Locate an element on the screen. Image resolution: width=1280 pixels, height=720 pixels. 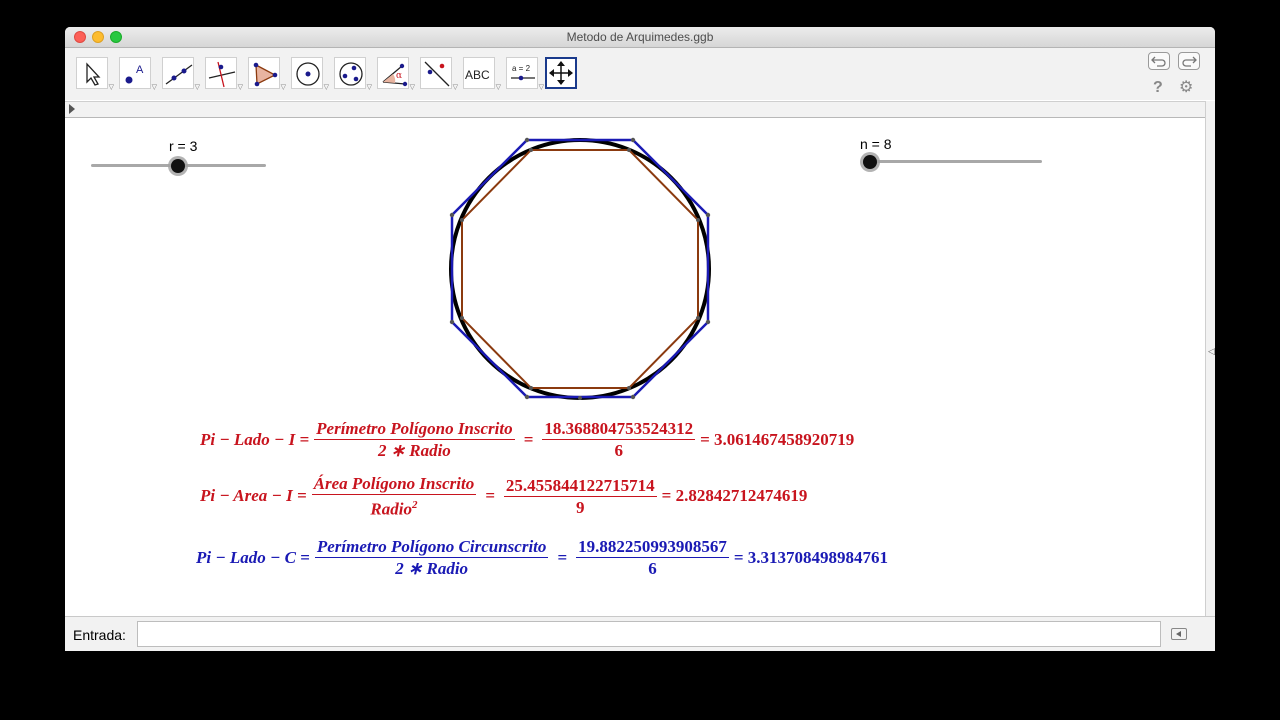
svg-text: A is located at coordinates (140, 70).